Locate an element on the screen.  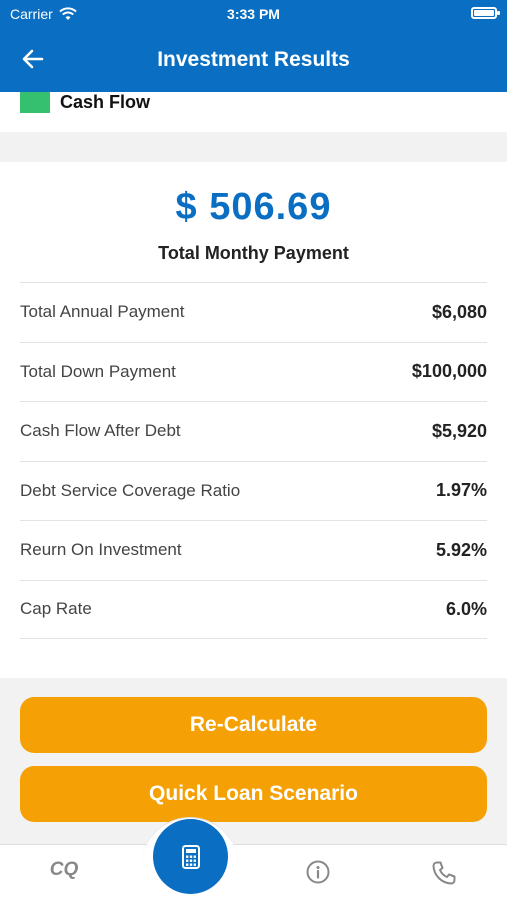
legend-label: Cash Flow is located at coordinates (105, 102).